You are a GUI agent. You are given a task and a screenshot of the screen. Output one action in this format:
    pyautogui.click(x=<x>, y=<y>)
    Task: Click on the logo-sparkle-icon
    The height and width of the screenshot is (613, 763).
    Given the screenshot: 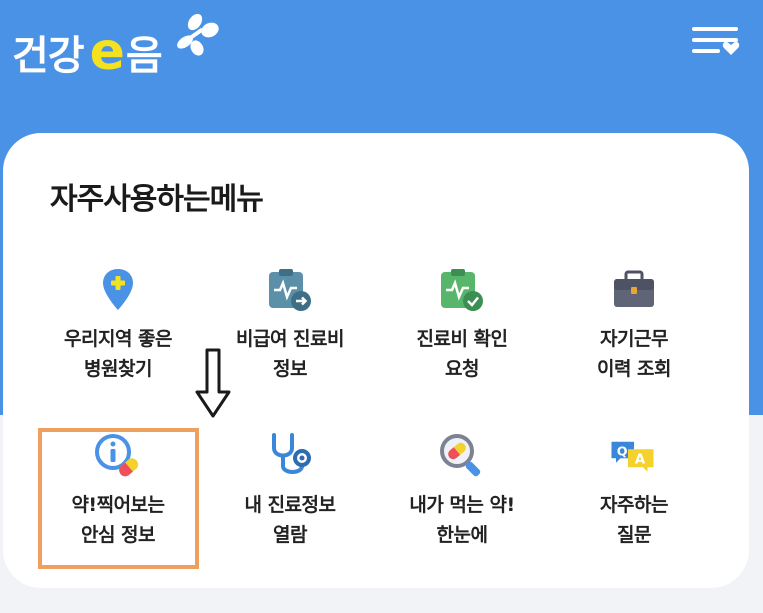 What is the action you would take?
    pyautogui.click(x=198, y=34)
    